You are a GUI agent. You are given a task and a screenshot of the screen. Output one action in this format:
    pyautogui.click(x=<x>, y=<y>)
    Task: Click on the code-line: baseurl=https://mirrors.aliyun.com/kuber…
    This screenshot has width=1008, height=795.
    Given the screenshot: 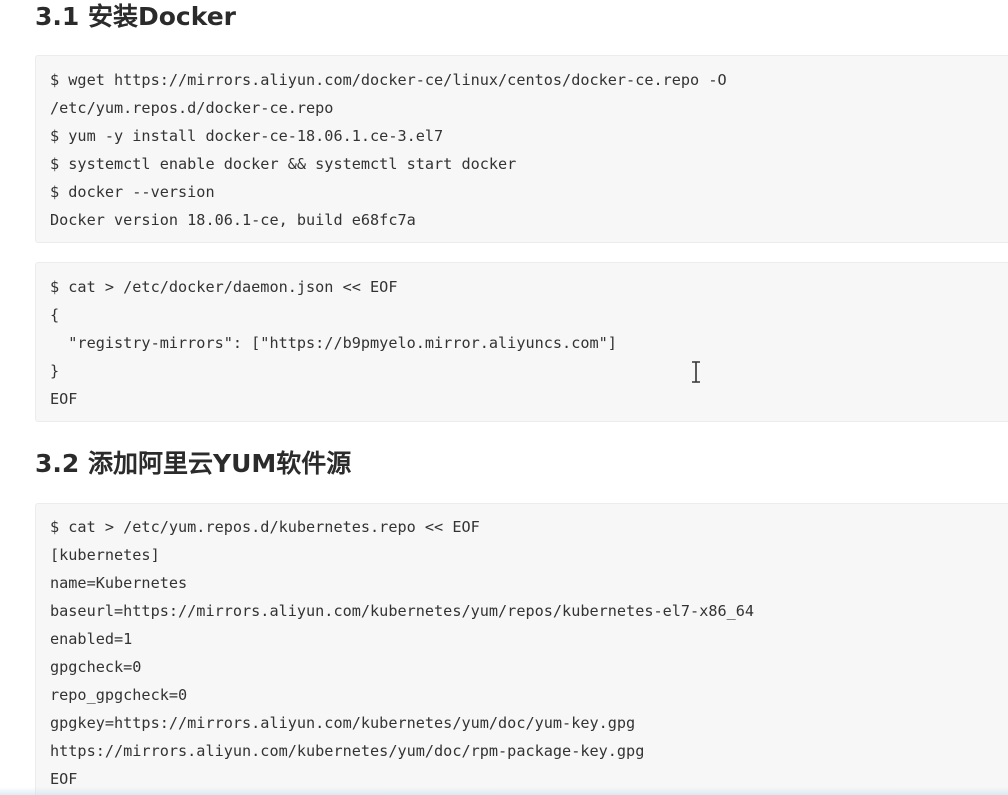 What is the action you would take?
    pyautogui.click(x=402, y=611)
    